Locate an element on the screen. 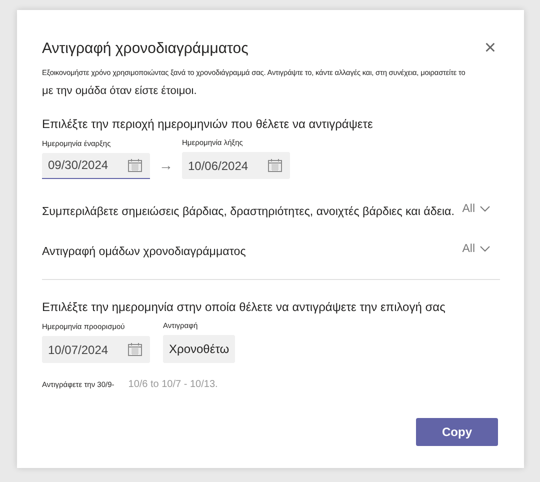 The height and width of the screenshot is (482, 540). section-heading: Επιλέξτε την περιοχή ημερομηνιών που θέλετε να αντιγράψετε is located at coordinates (208, 124).